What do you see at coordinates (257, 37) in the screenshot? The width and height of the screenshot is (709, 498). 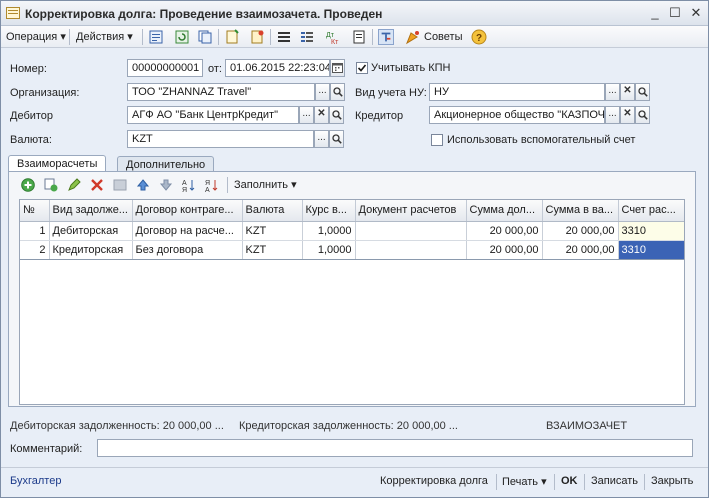 I see `document-structure-icon` at bounding box center [257, 37].